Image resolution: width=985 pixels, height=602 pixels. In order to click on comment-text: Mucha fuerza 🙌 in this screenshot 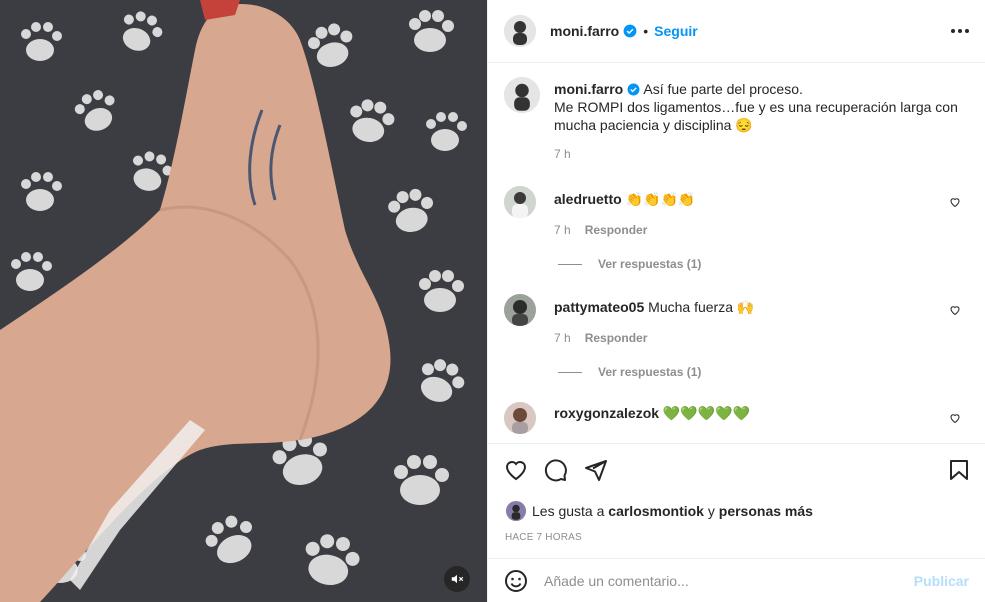, I will do `click(701, 307)`.